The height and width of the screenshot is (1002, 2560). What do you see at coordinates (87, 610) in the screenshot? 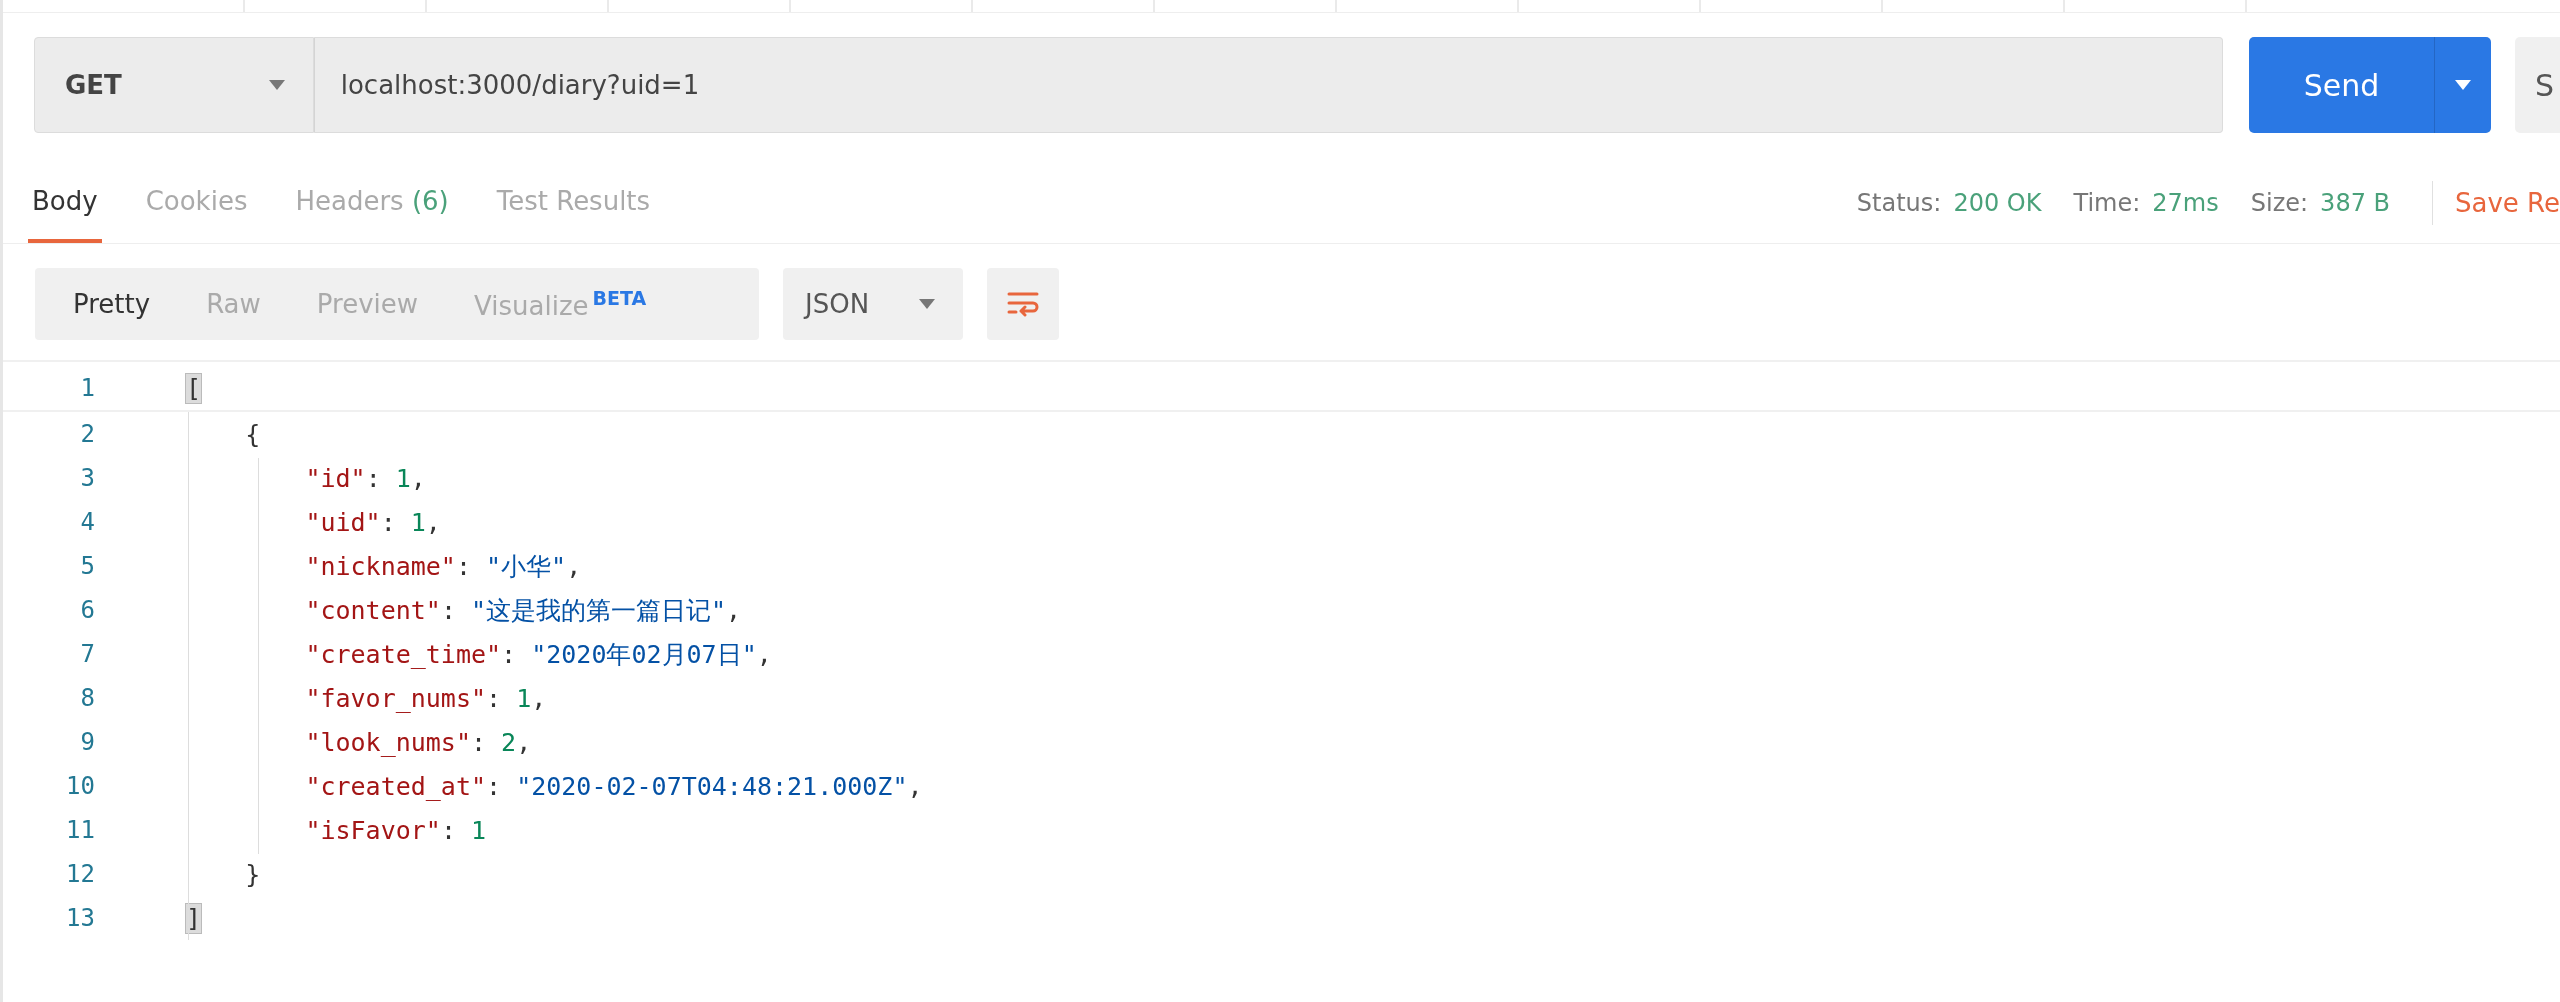
I see `line-number: 6` at bounding box center [87, 610].